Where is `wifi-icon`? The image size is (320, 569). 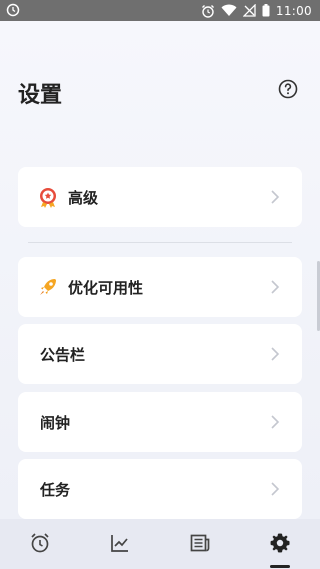
wifi-icon is located at coordinates (229, 10).